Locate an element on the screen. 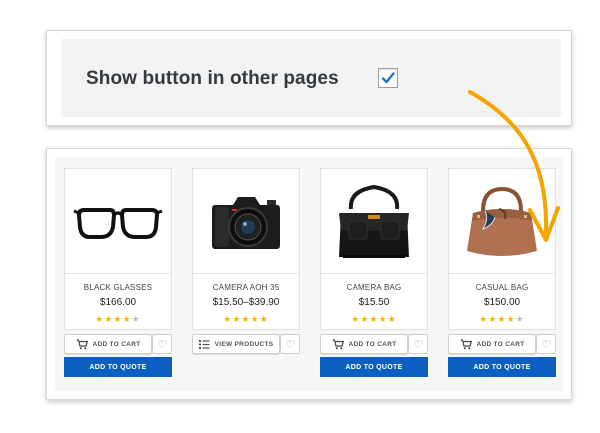  product-card: CAMERA BAG $15.50 ★★★★★ is located at coordinates (374, 249).